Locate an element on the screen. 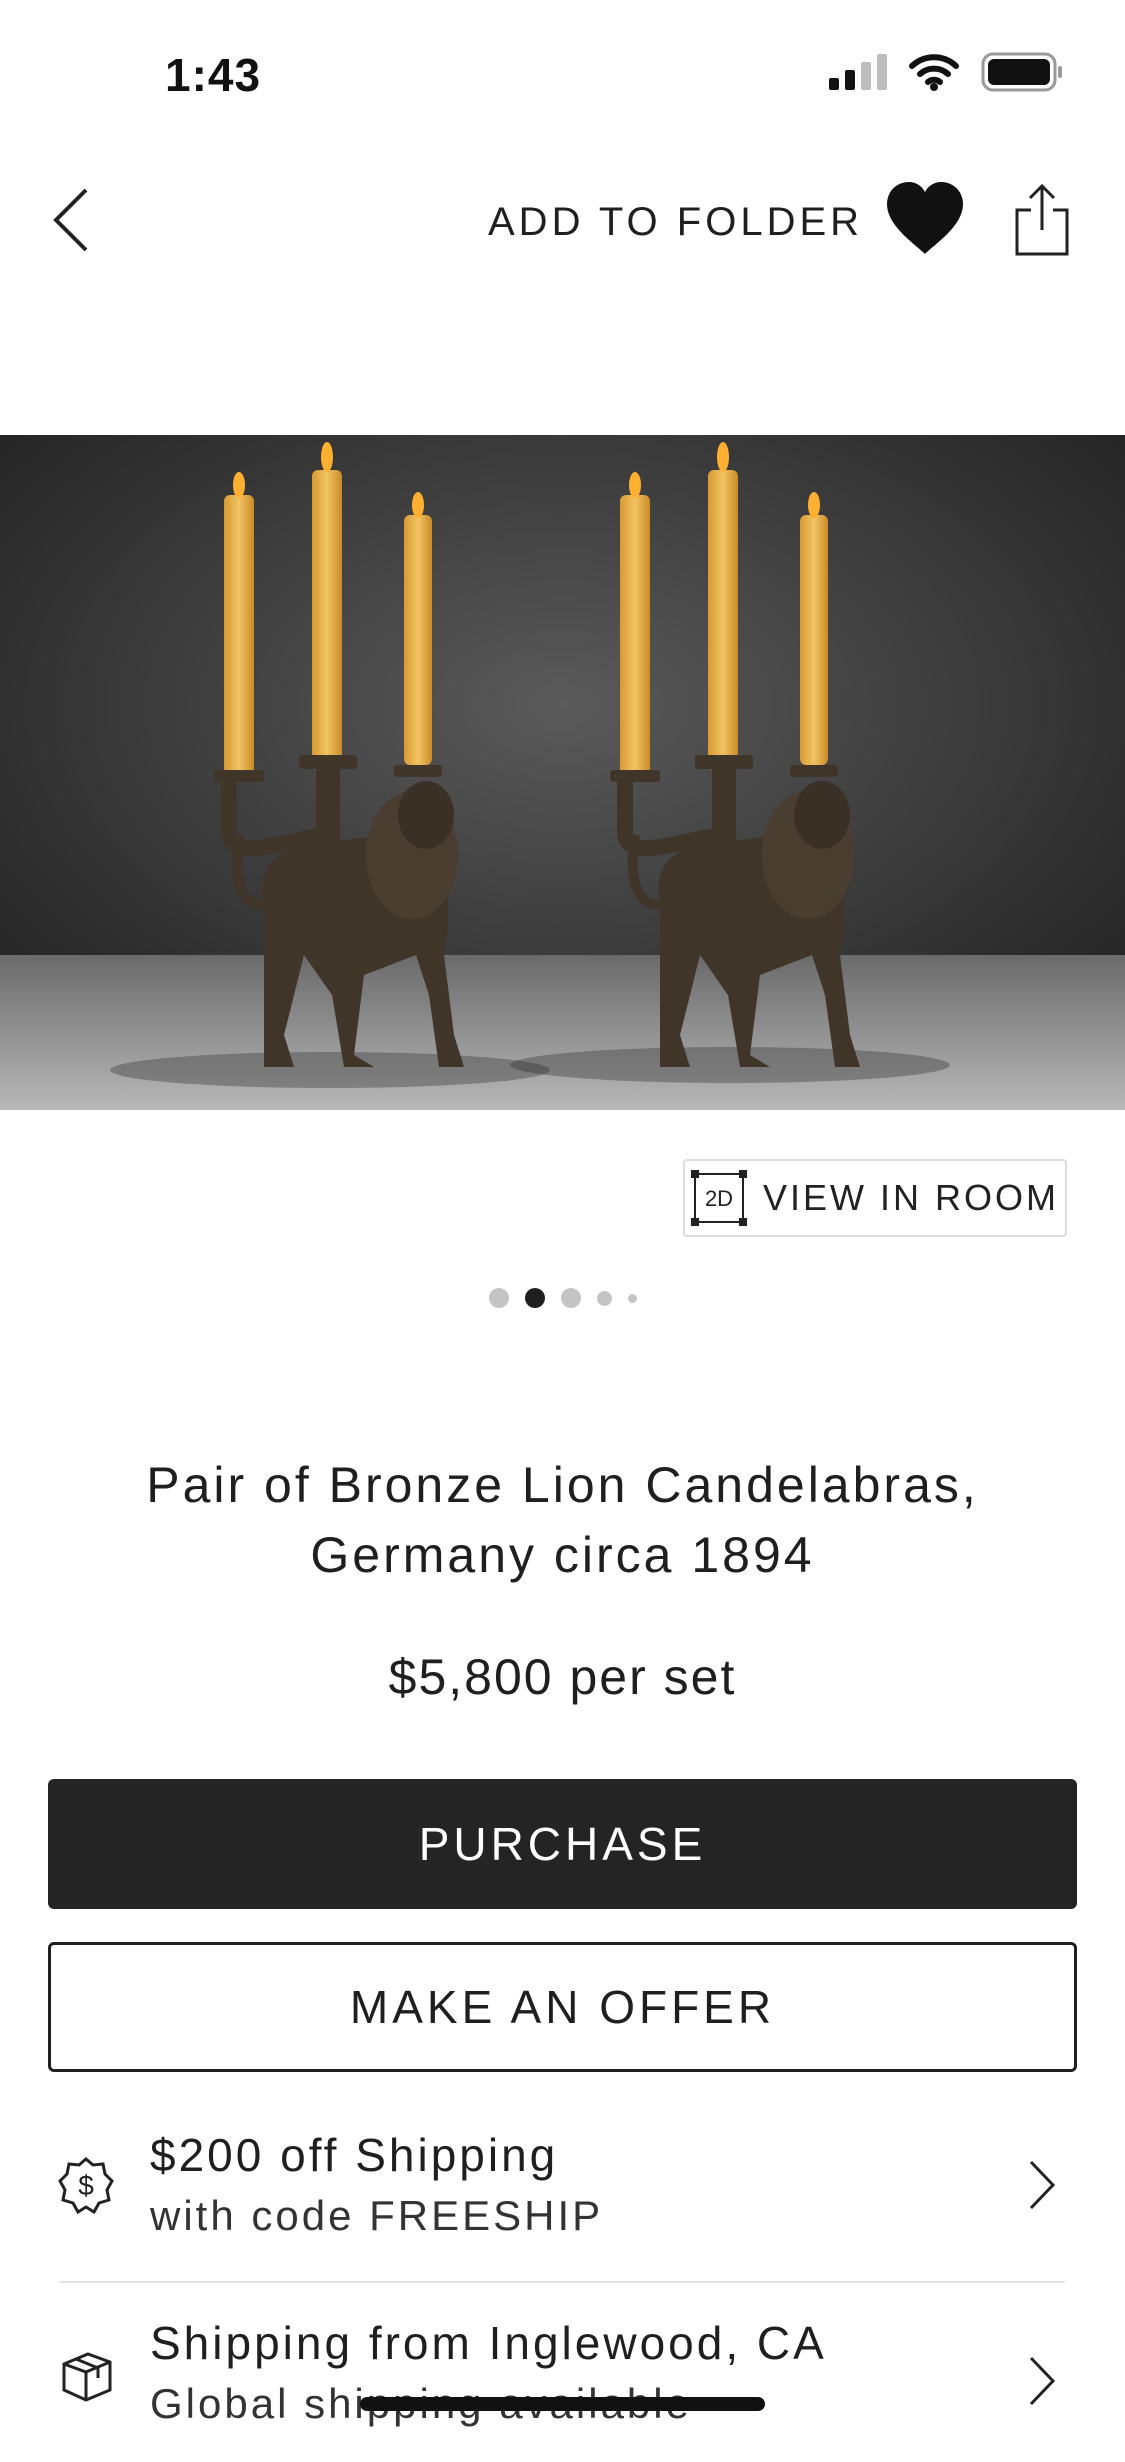  view-2d-icon: 2D is located at coordinates (719, 1198).